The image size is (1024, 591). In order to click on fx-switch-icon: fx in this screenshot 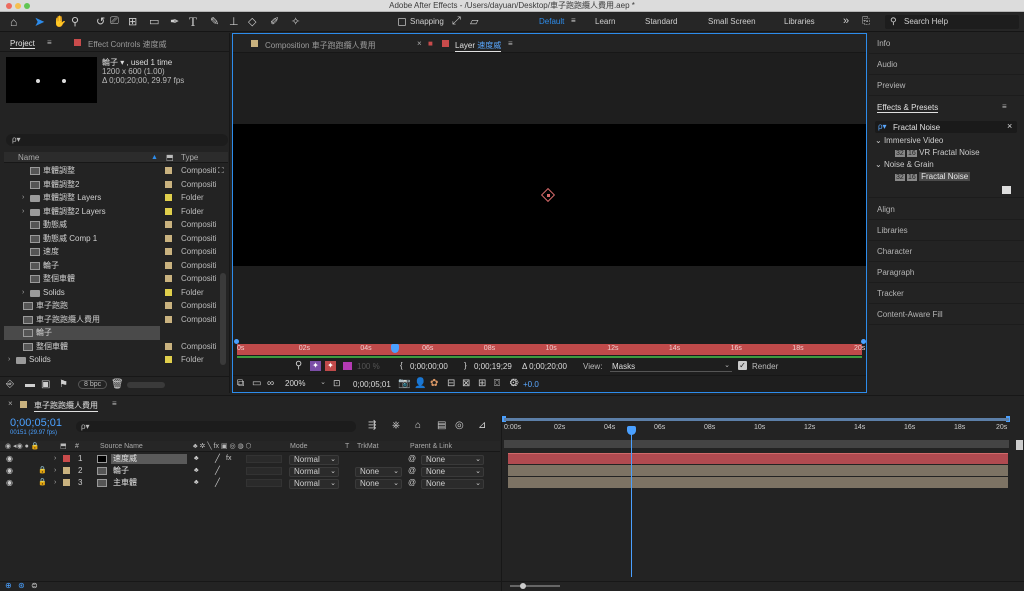, I will do `click(228, 459)`.